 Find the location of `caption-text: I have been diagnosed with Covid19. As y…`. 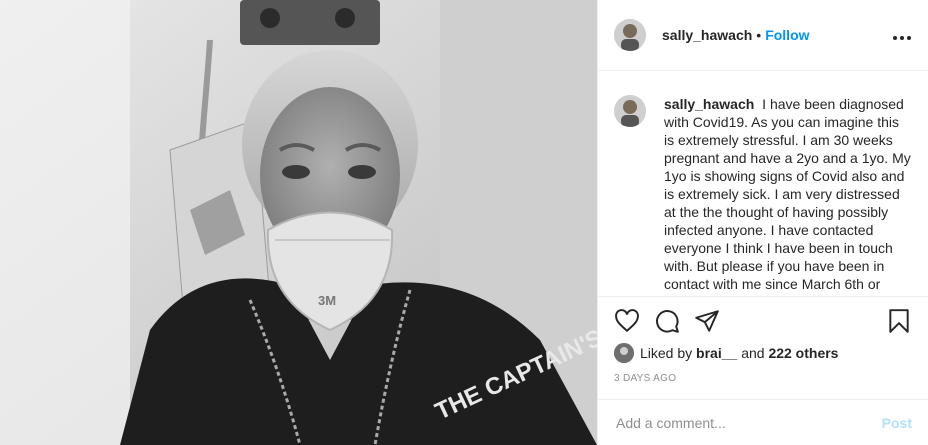

caption-text: I have been diagnosed with Covid19. As y… is located at coordinates (787, 194).